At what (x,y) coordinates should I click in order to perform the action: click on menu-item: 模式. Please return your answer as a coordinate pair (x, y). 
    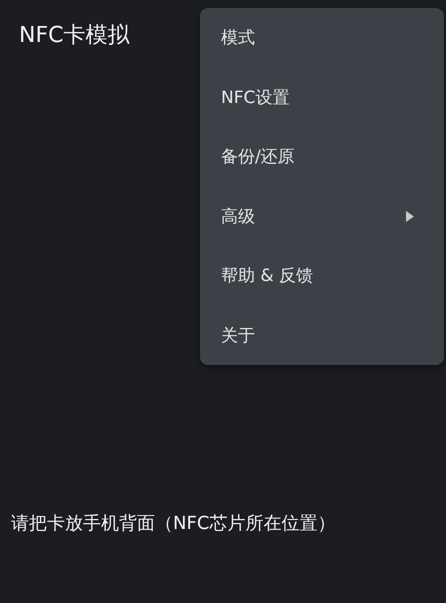
    Looking at the image, I should click on (322, 38).